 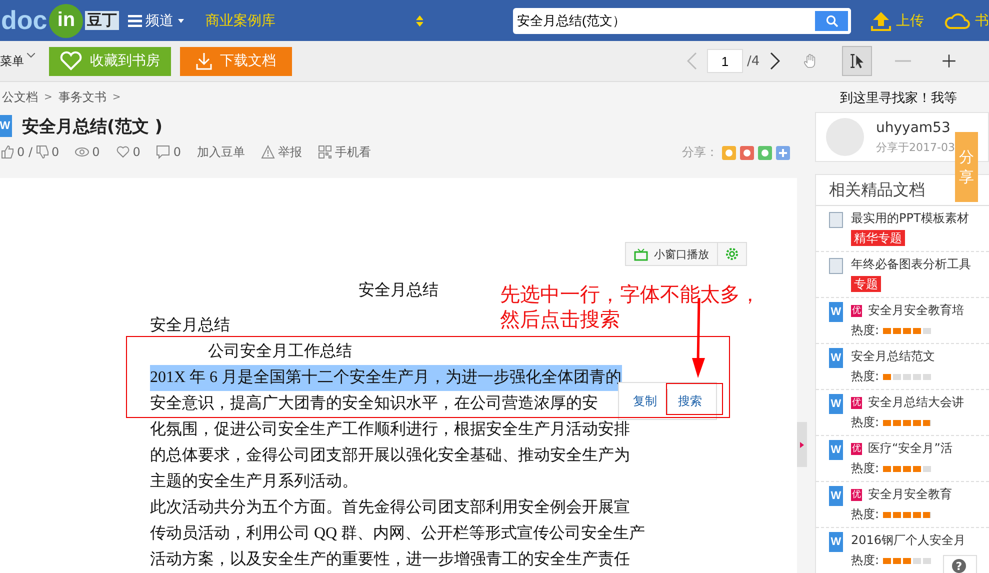 I want to click on tv-icon, so click(x=641, y=254).